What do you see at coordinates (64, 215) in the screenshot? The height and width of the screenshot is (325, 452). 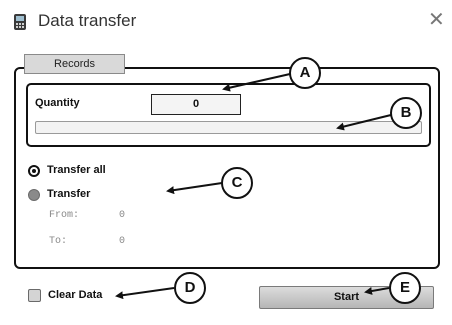 I see `from-label: From:` at bounding box center [64, 215].